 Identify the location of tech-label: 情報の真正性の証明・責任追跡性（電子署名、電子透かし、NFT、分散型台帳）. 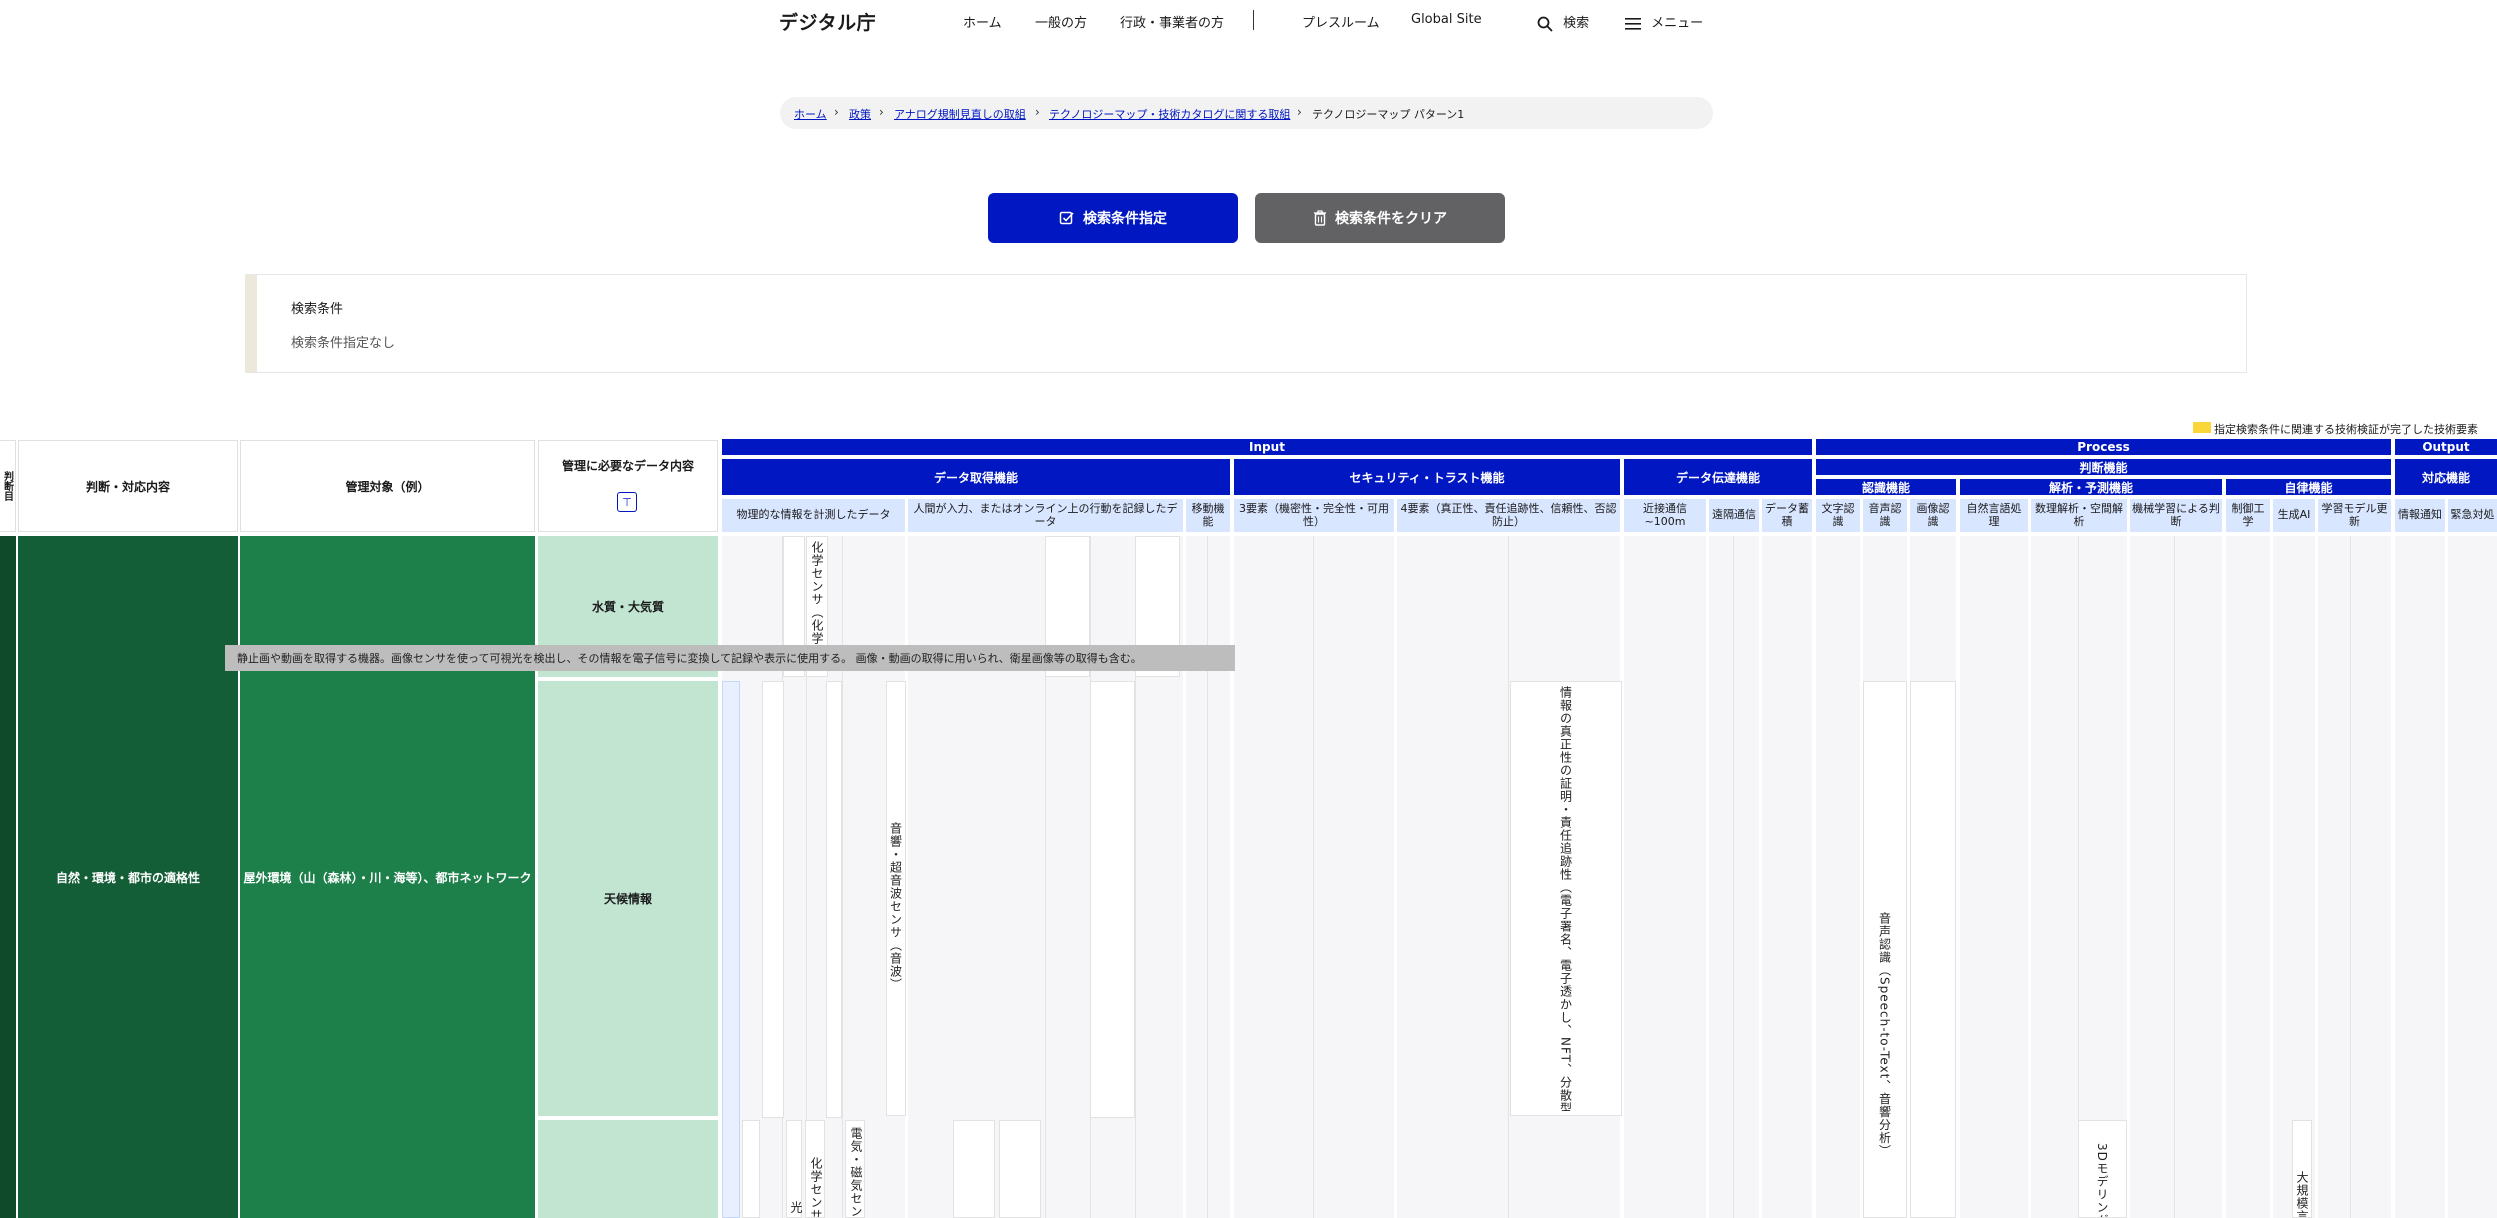
(1565, 898).